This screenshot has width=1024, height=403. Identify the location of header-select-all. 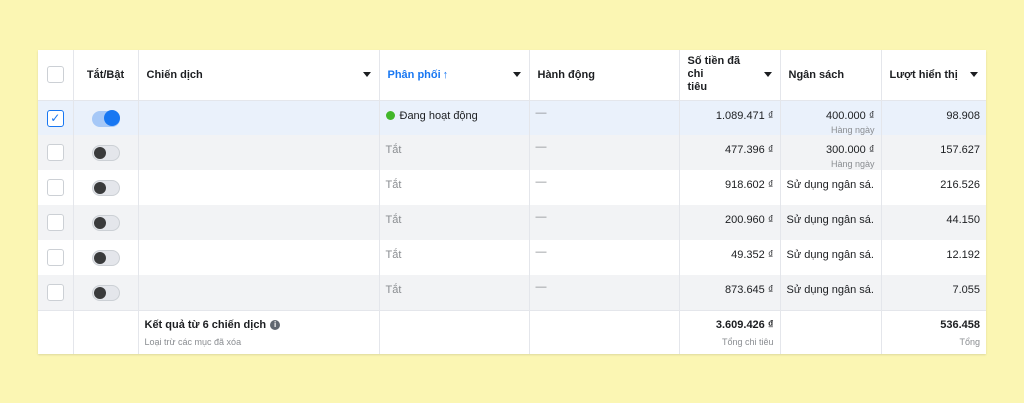
(56, 75).